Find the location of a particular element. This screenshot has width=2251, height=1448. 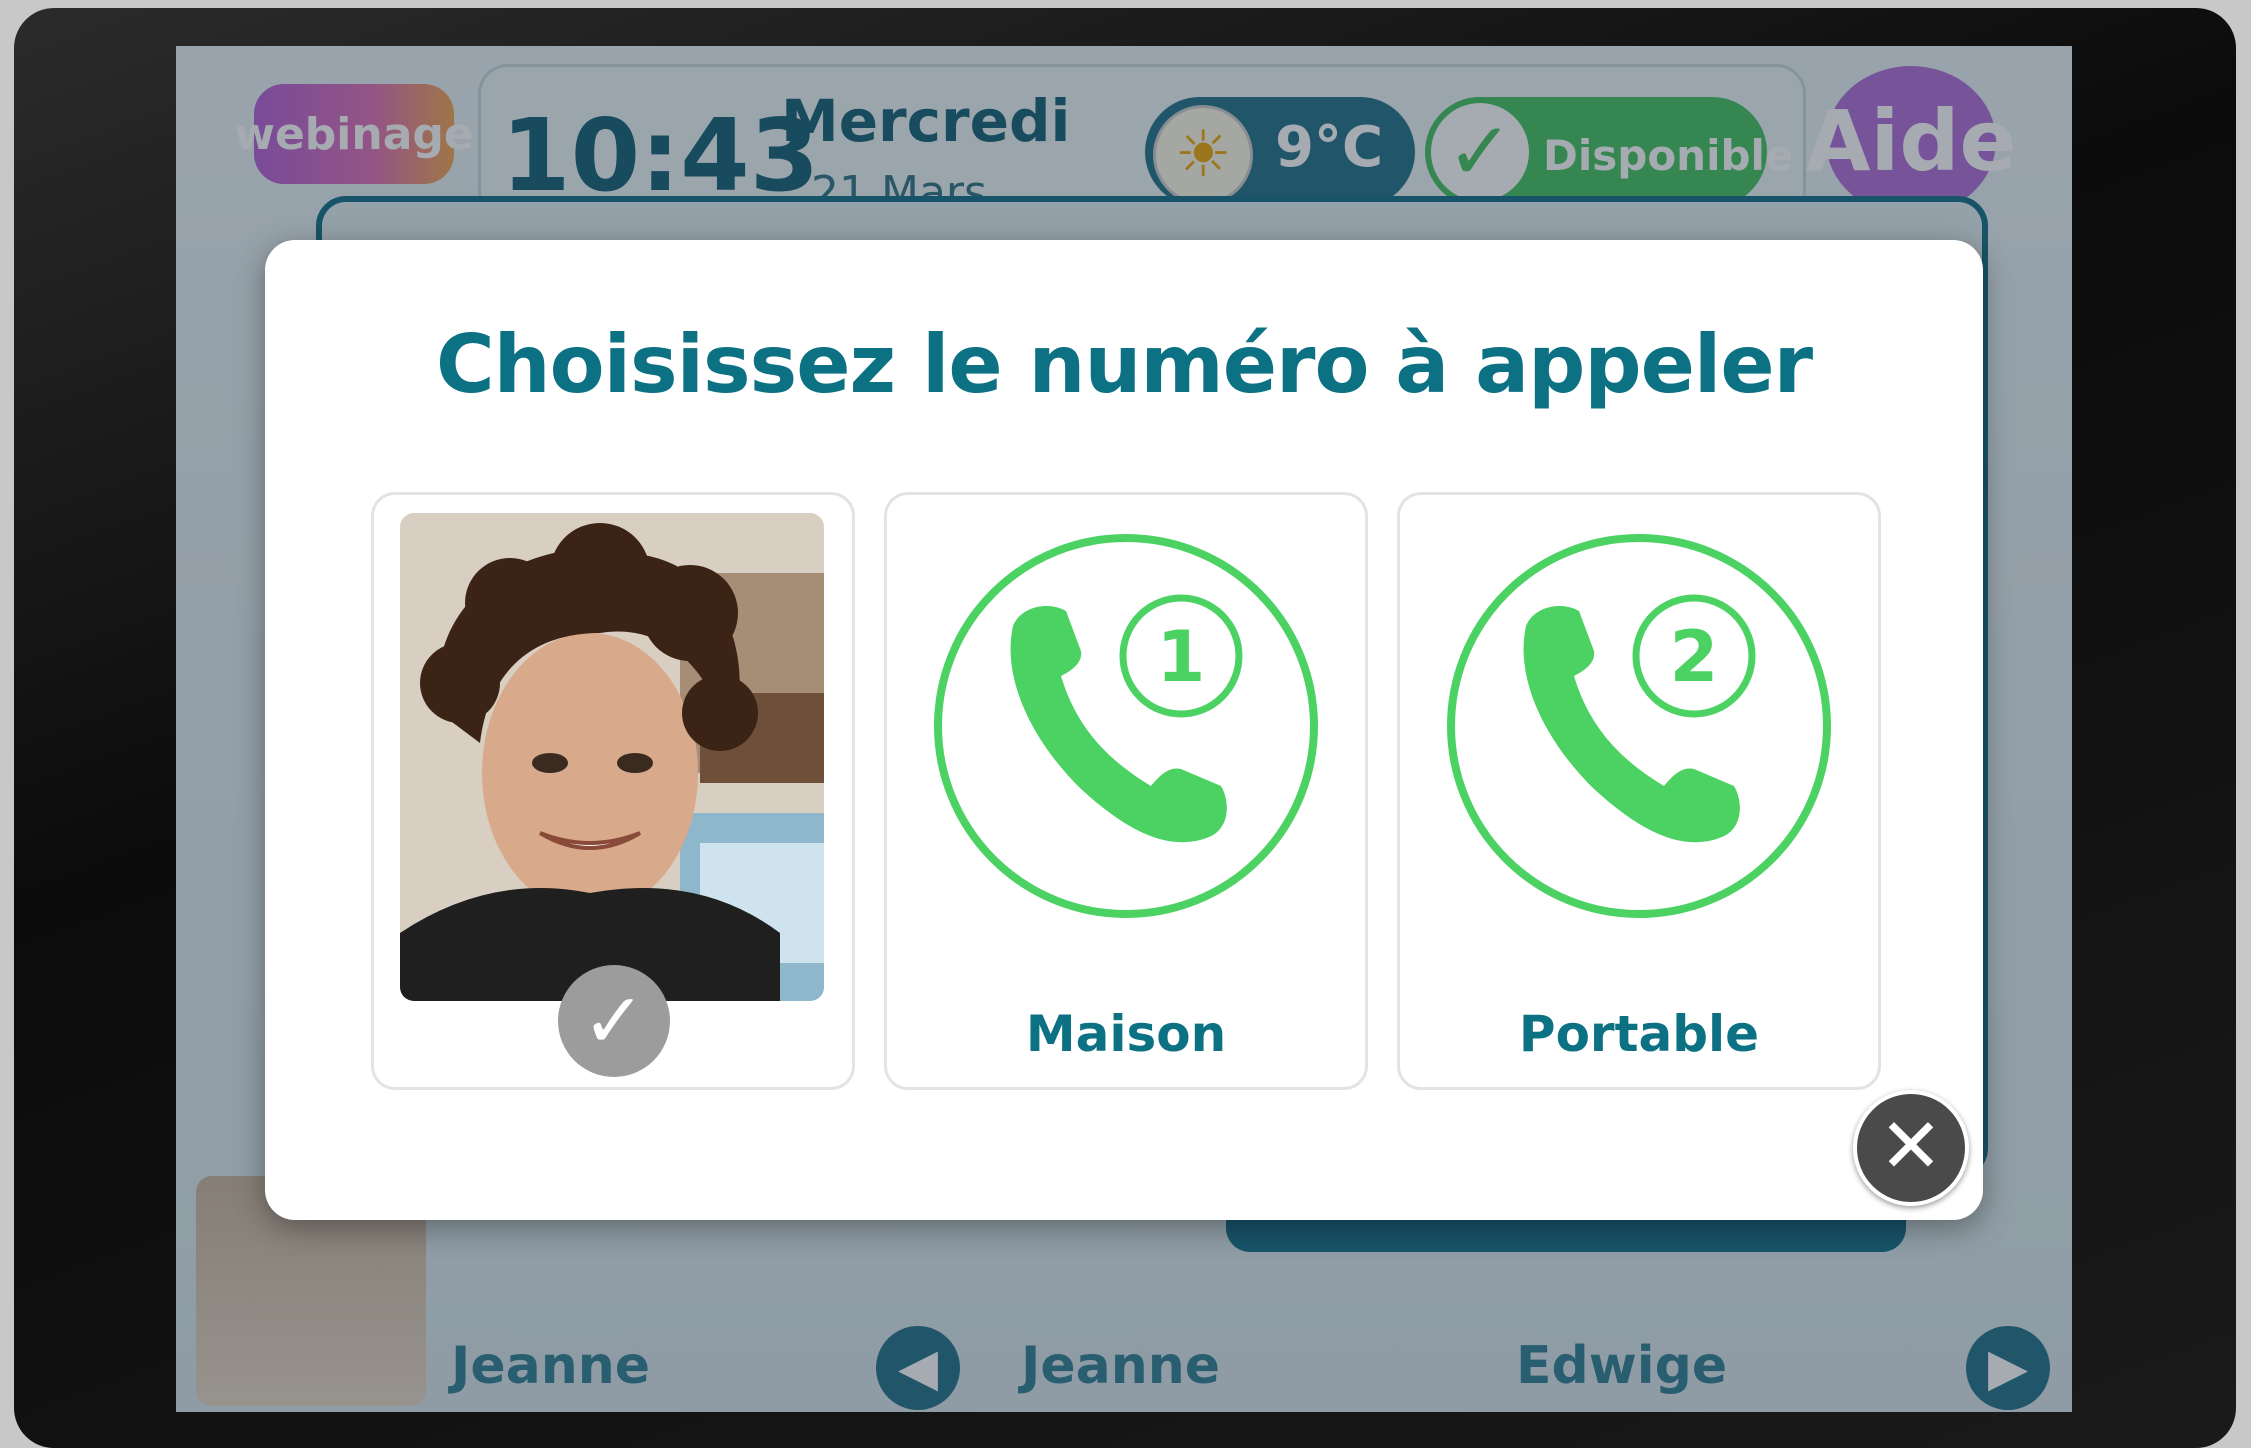

contact-photo-card: ✓ is located at coordinates (613, 791).